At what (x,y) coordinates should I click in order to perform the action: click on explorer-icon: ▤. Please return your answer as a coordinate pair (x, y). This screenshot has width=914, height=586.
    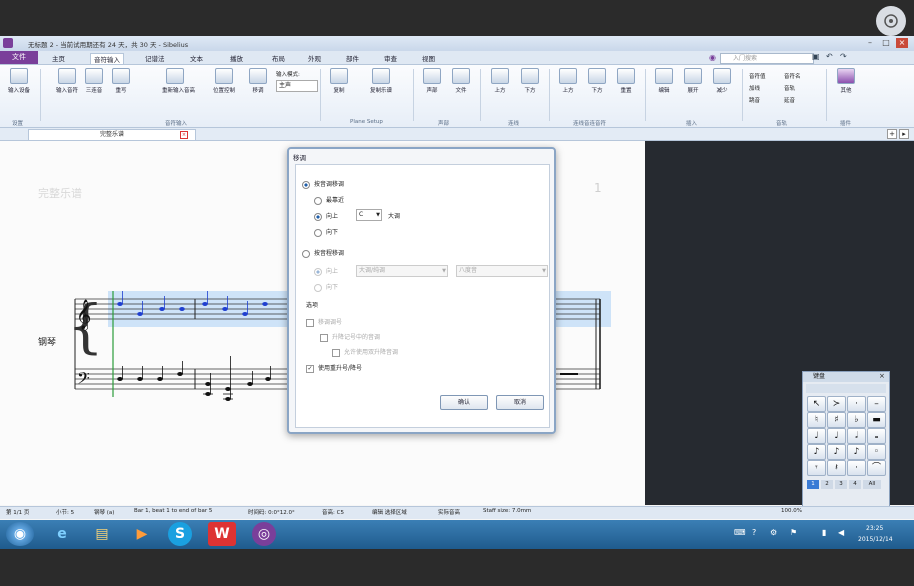
    Looking at the image, I should click on (102, 534).